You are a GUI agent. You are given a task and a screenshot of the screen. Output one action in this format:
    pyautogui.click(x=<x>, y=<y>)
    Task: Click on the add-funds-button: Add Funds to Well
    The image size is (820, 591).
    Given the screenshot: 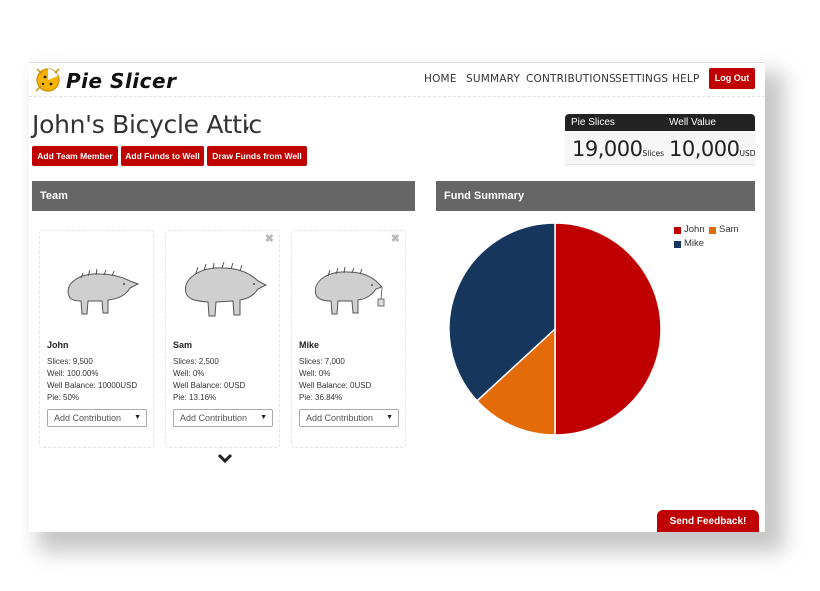 What is the action you would take?
    pyautogui.click(x=162, y=156)
    